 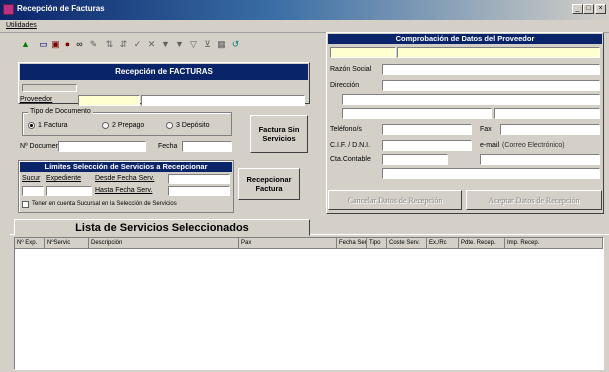 I want to click on tener-en-cuenta-checkbox, so click(x=25, y=204).